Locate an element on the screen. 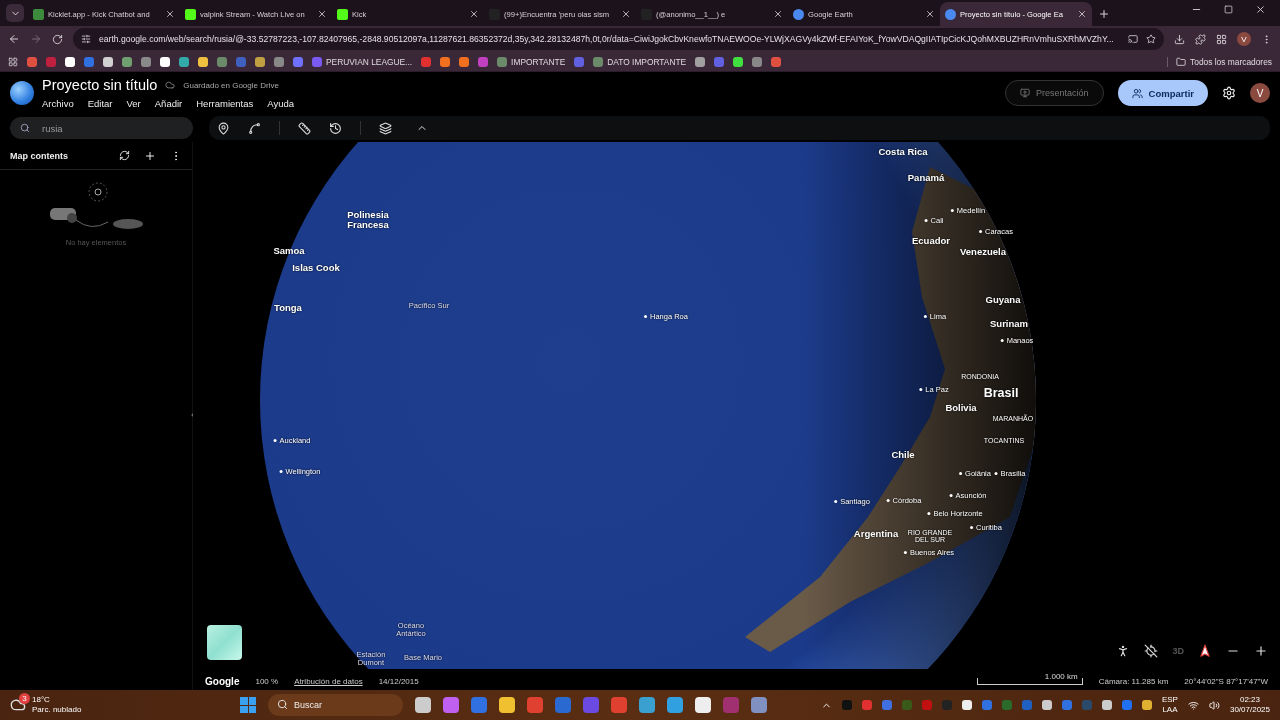 The height and width of the screenshot is (720, 1280). network-icon is located at coordinates (1193, 705).